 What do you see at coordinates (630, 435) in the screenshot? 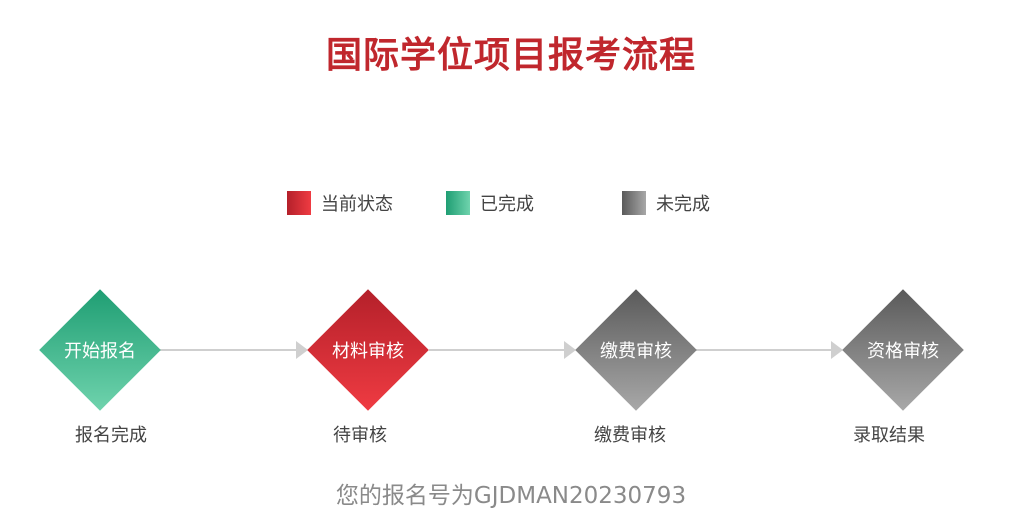
I see `step-status-text: 缴费审核` at bounding box center [630, 435].